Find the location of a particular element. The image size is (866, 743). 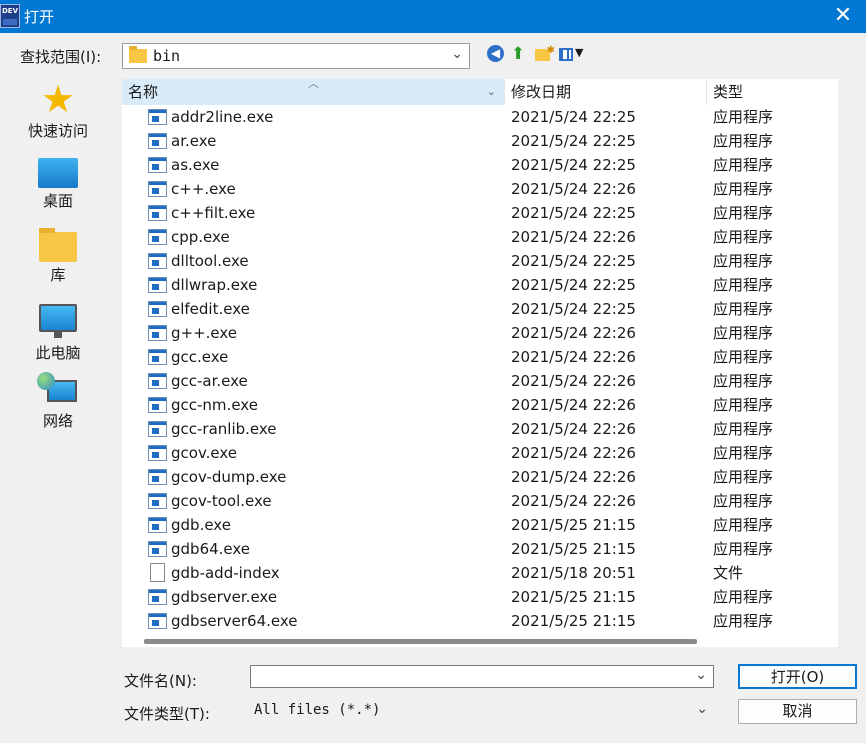

file-row: c++filt.exe 2021/5/24 22:25 应用程序 is located at coordinates (480, 213).